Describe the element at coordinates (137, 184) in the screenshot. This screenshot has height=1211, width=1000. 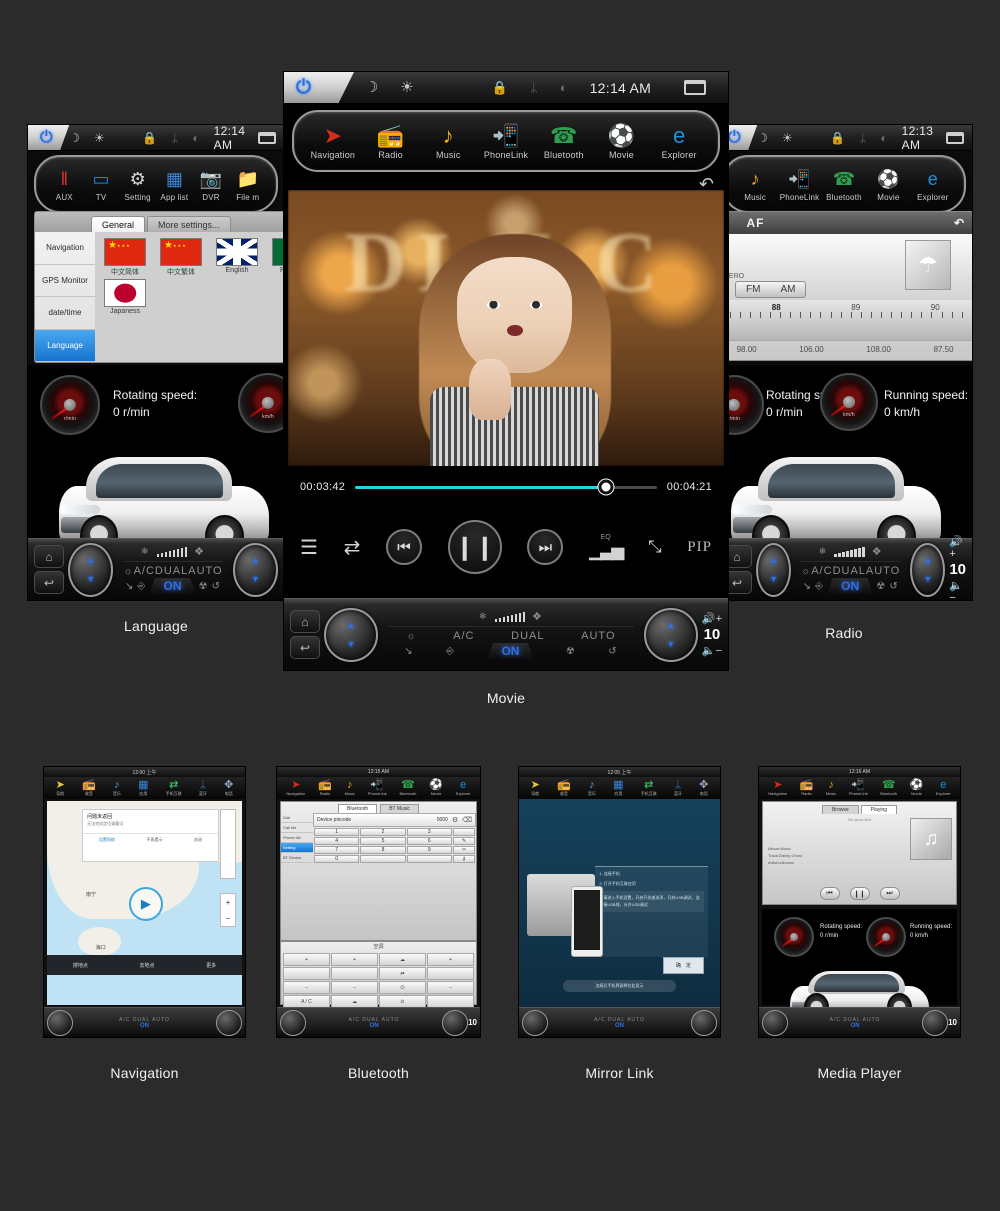
I see `dock-item-setting: ⚙ Setting` at that location.